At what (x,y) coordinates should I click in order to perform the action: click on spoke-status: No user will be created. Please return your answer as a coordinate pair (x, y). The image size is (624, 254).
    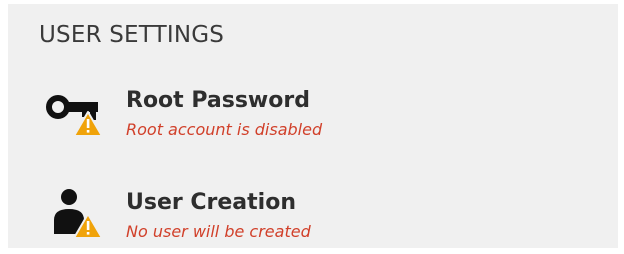
    Looking at the image, I should click on (218, 231).